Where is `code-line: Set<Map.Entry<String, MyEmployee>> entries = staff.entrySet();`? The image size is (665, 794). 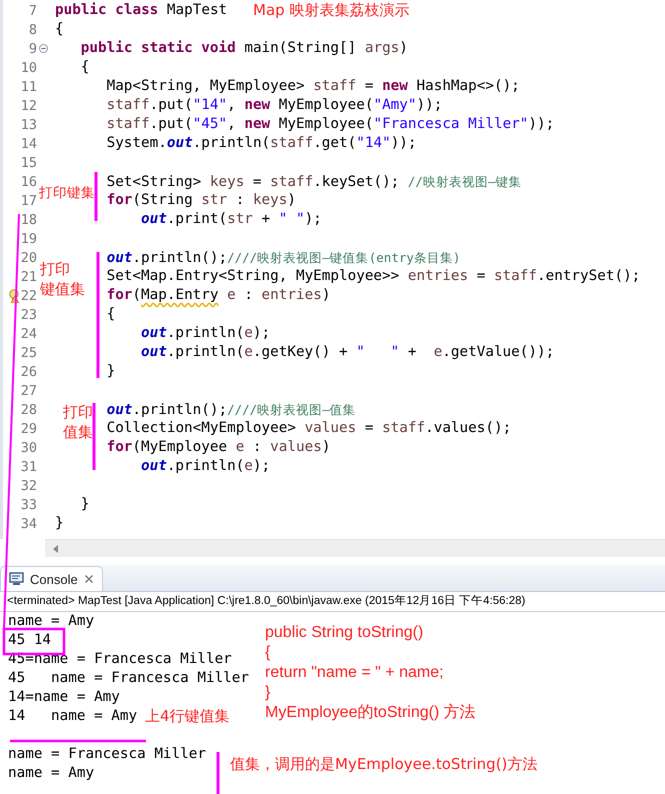
code-line: Set<Map.Entry<String, MyEmployee>> entries = staff.entrySet(); is located at coordinates (373, 276).